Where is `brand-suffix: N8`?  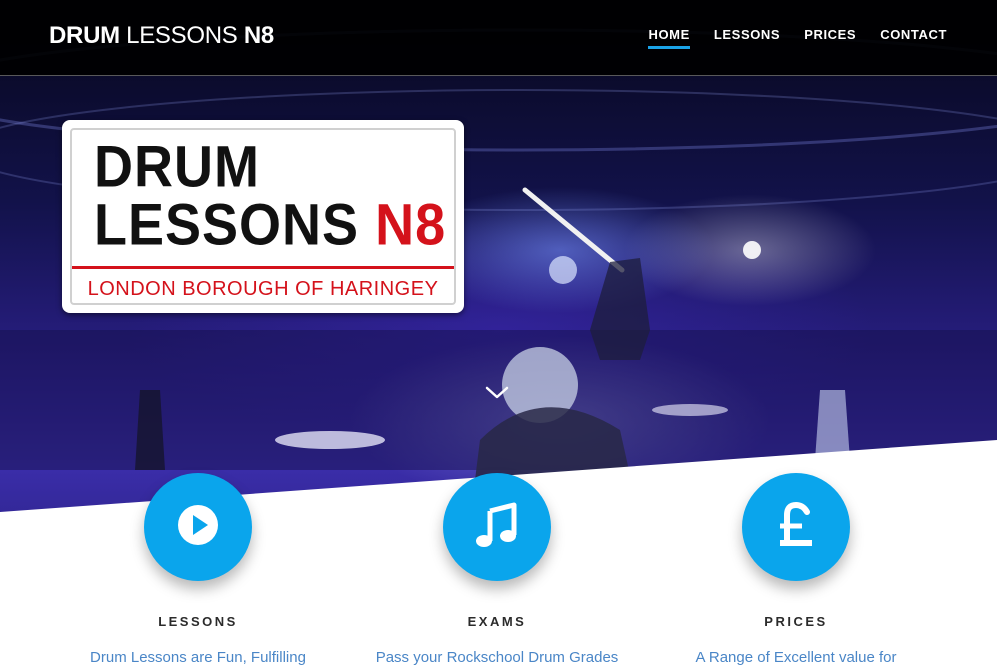 brand-suffix: N8 is located at coordinates (258, 35).